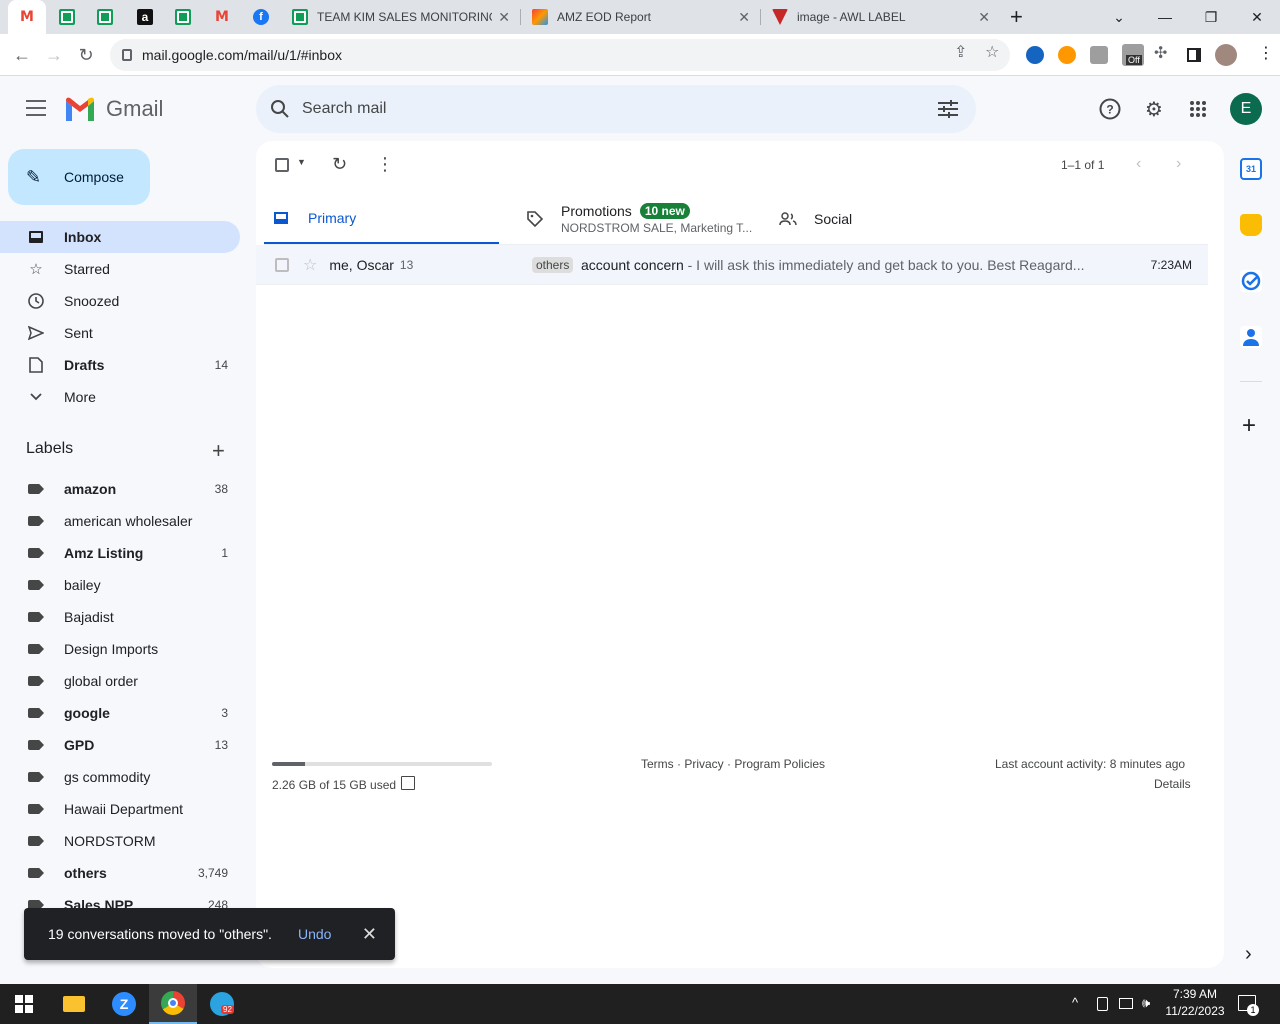 This screenshot has height=1024, width=1280. Describe the element at coordinates (120, 333) in the screenshot. I see `sidebar-item-sent: Sent` at that location.